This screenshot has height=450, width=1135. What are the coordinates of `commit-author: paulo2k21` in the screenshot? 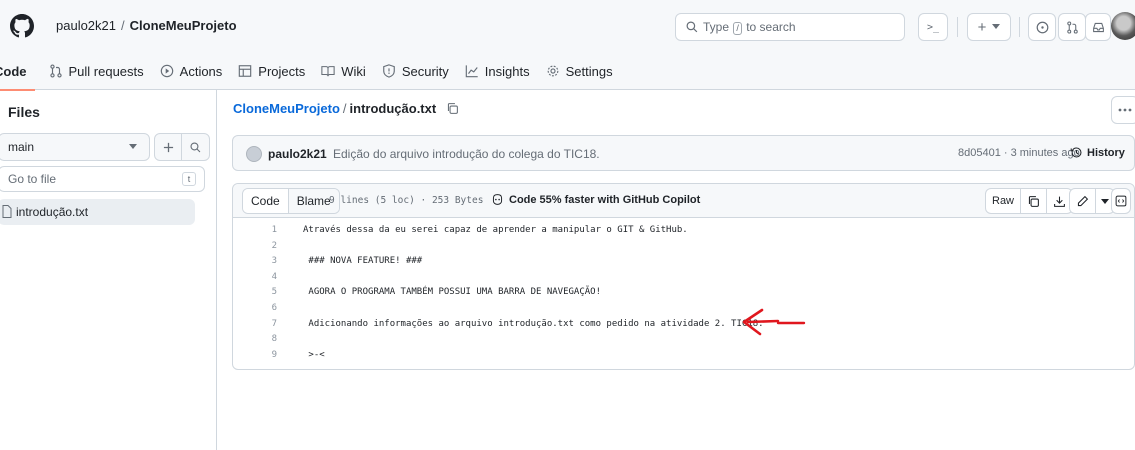 It's located at (297, 154).